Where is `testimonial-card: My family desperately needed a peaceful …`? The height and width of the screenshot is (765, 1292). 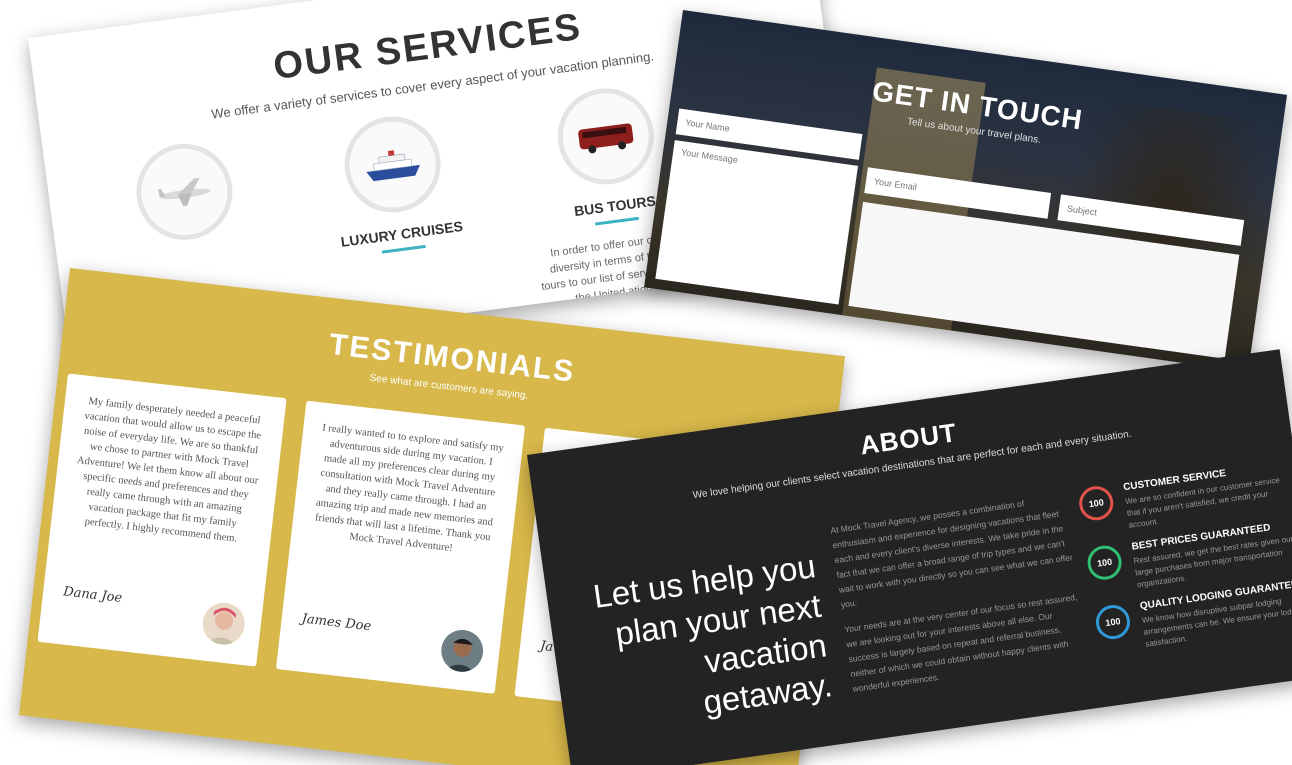 testimonial-card: My family desperately needed a peaceful … is located at coordinates (162, 520).